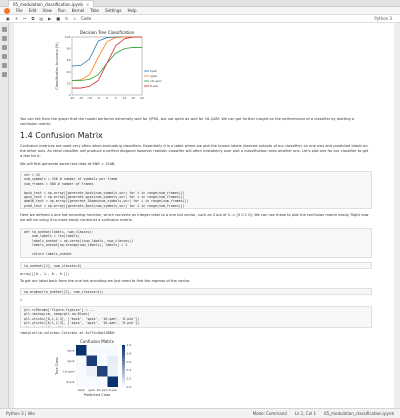  I want to click on y-tick-label: 40, so click(69, 72).